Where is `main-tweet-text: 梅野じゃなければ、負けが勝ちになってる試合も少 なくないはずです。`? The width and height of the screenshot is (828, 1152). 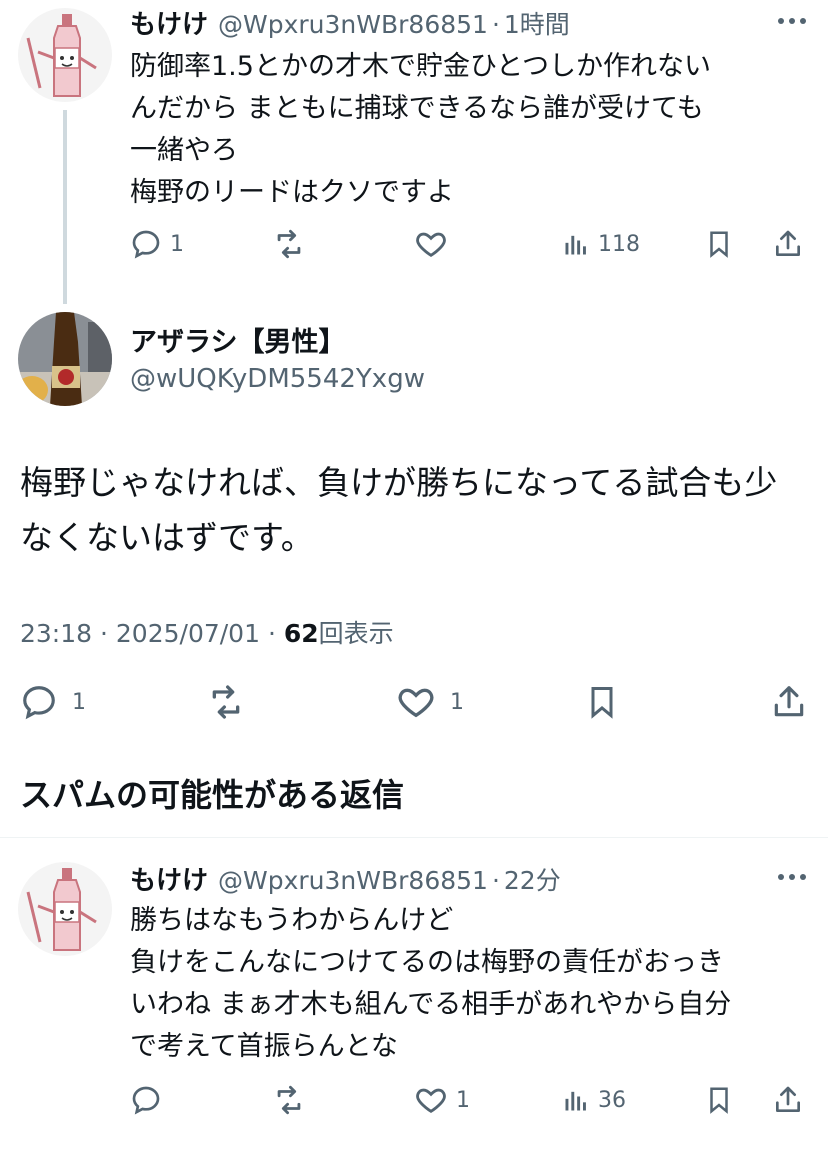
main-tweet-text: 梅野じゃなければ、負けが勝ちになってる試合も少 なくないはずです。 is located at coordinates (415, 510).